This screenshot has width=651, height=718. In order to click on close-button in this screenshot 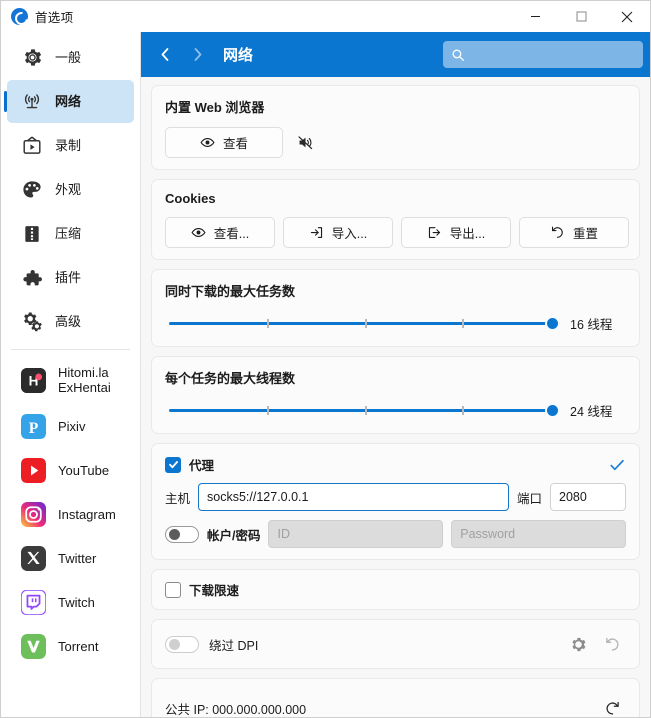, I will do `click(627, 16)`.